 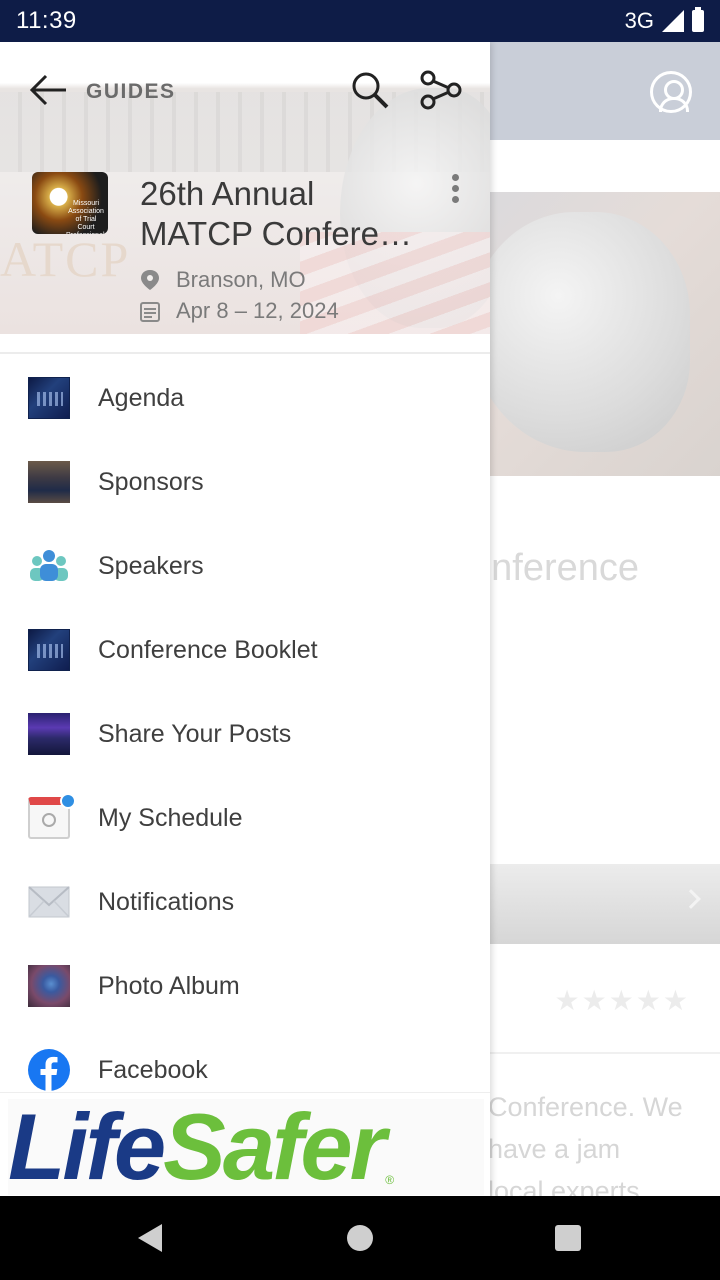 I want to click on album-thumbnail, so click(x=49, y=986).